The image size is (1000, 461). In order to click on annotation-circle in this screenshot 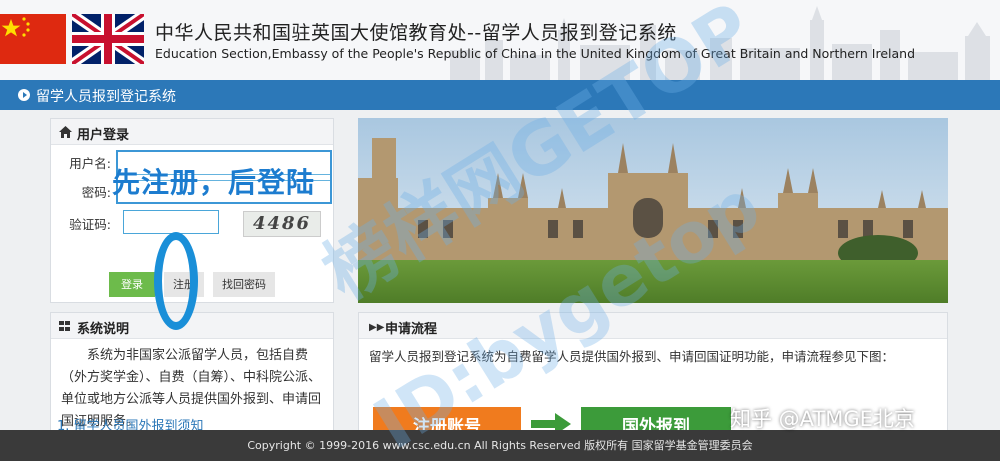, I will do `click(176, 281)`.